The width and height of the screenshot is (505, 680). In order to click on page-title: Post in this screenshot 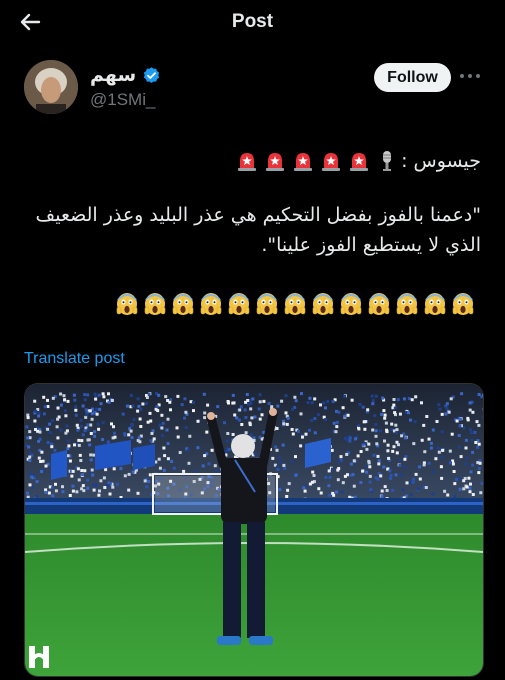, I will do `click(252, 21)`.